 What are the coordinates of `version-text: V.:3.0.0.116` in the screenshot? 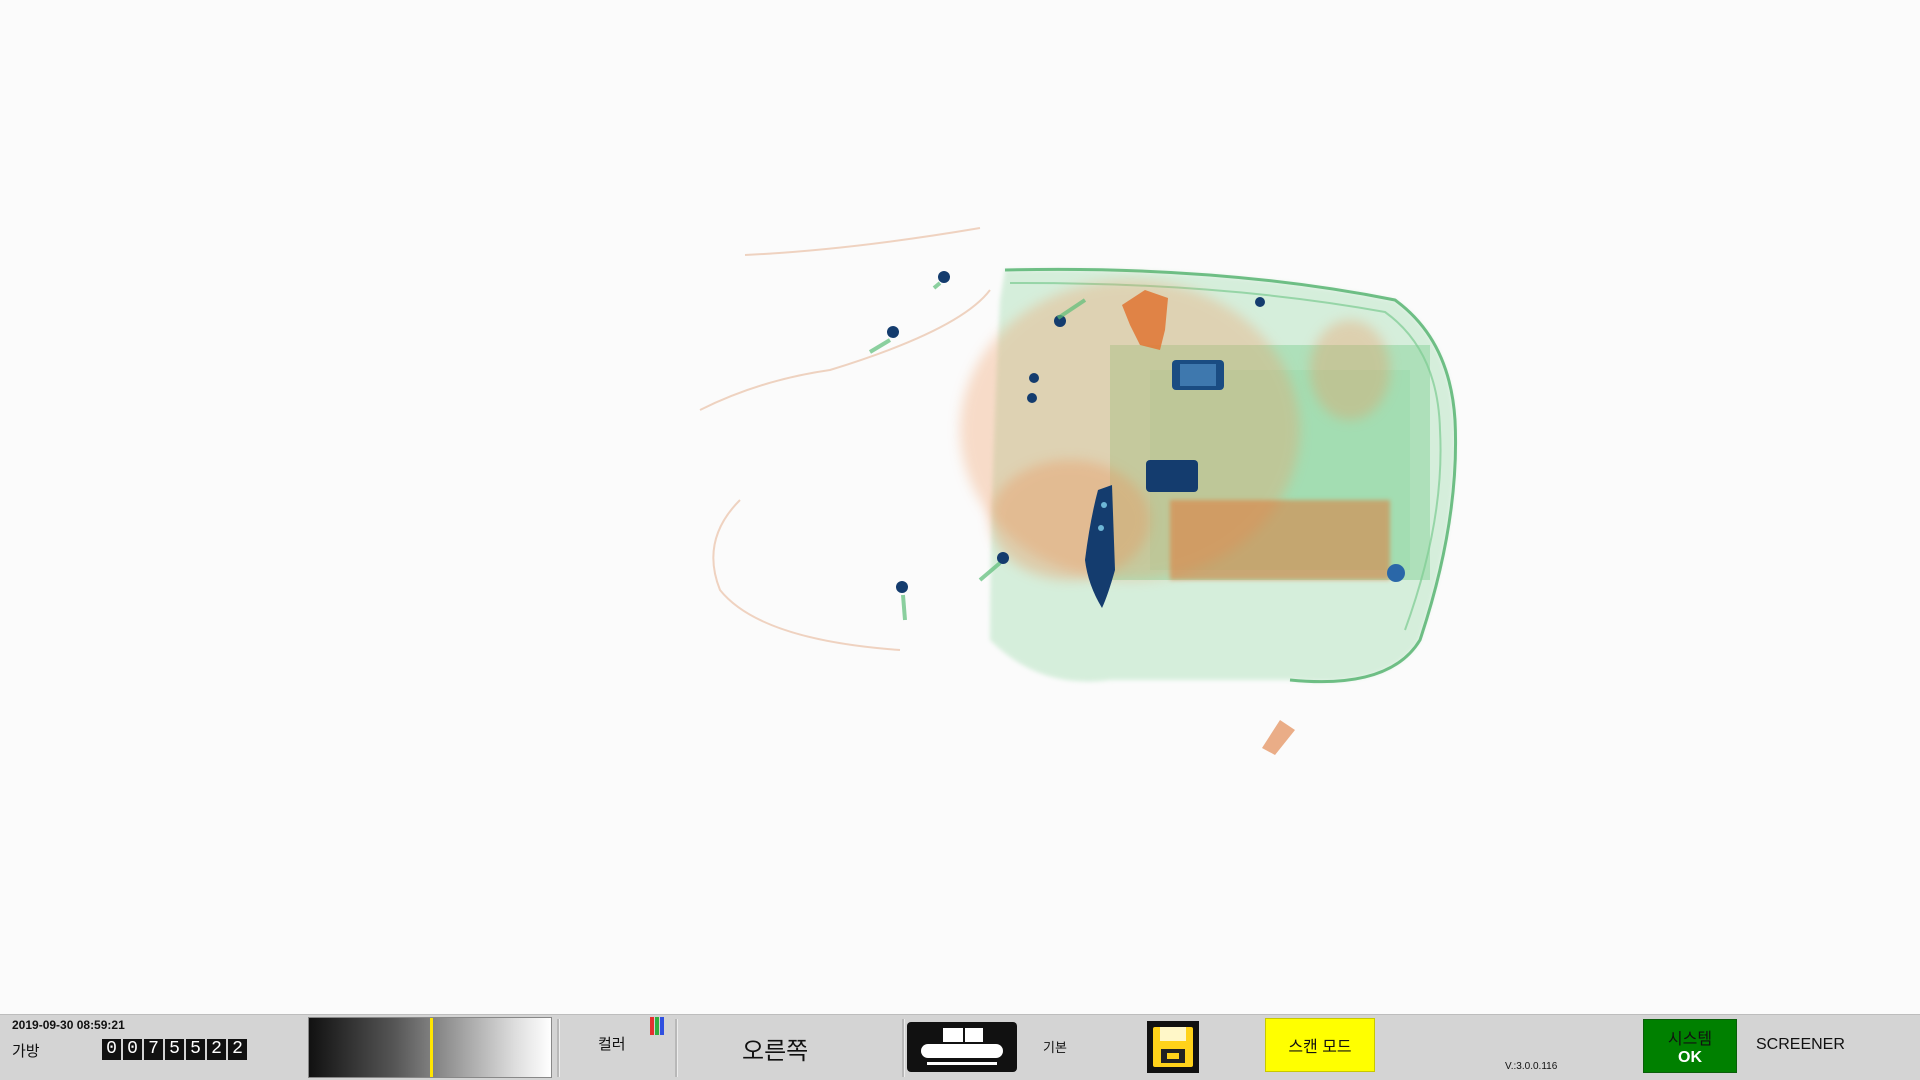 It's located at (1531, 1066).